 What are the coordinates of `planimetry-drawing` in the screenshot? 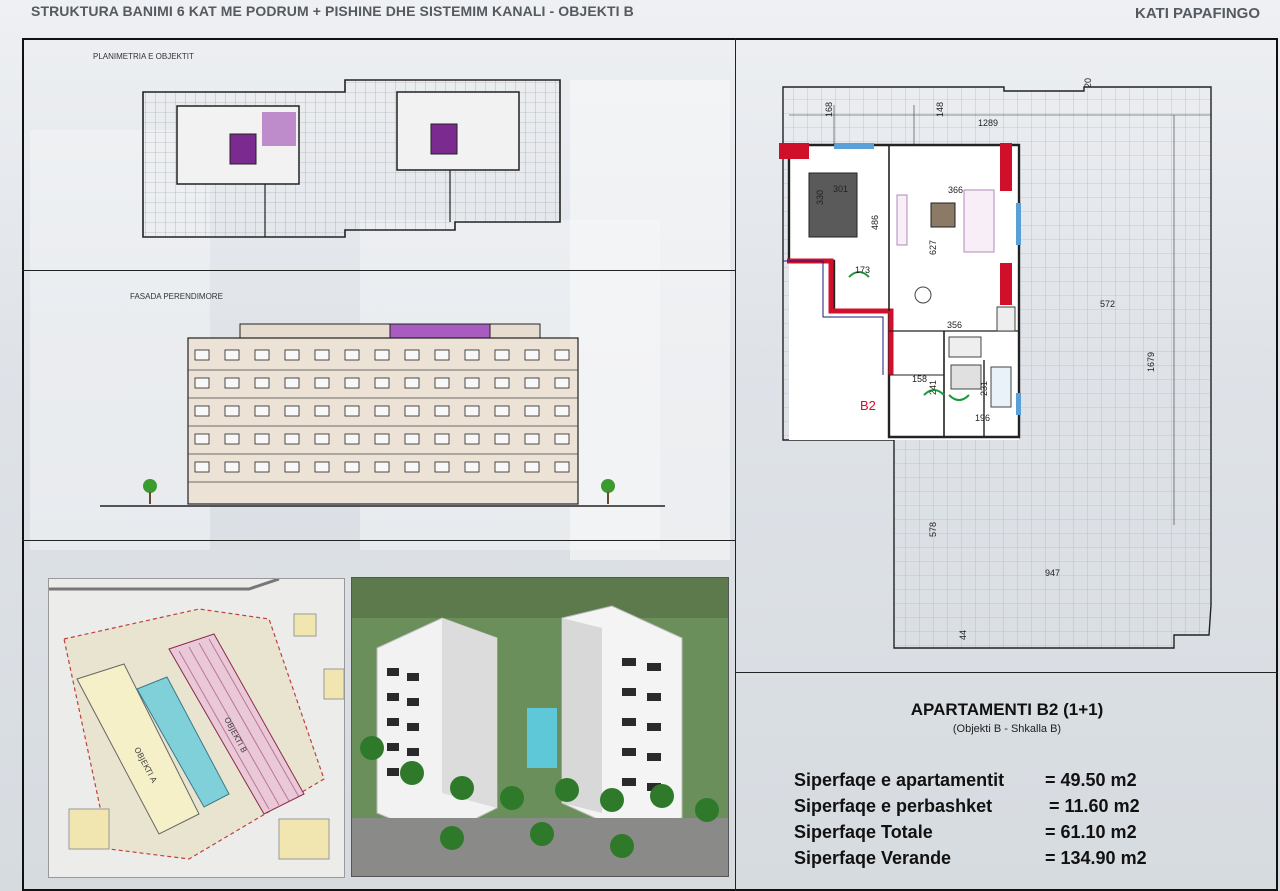 It's located at (351, 158).